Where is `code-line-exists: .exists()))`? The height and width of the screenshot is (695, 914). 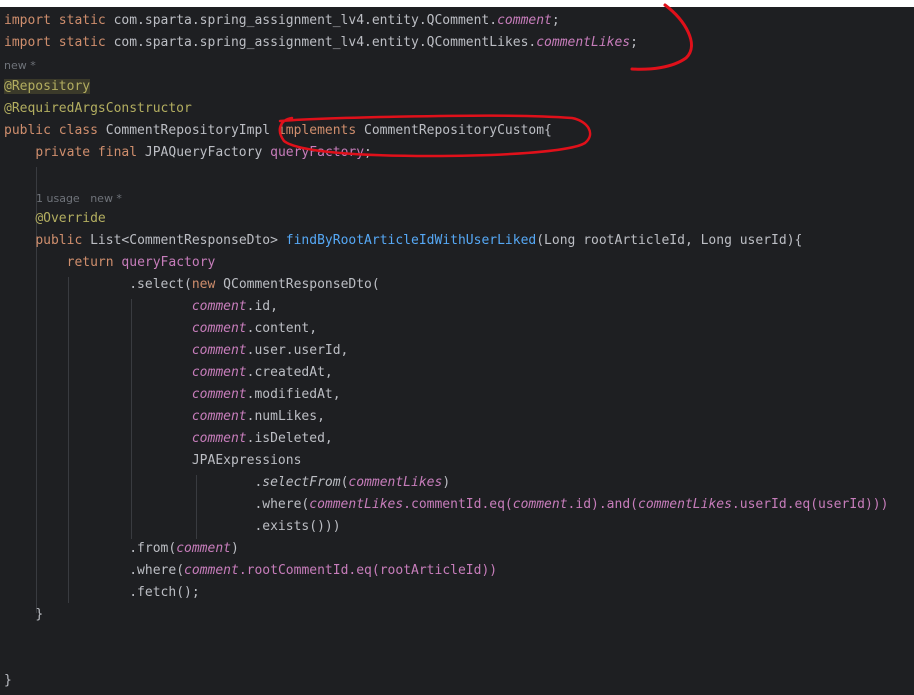 code-line-exists: .exists())) is located at coordinates (172, 527).